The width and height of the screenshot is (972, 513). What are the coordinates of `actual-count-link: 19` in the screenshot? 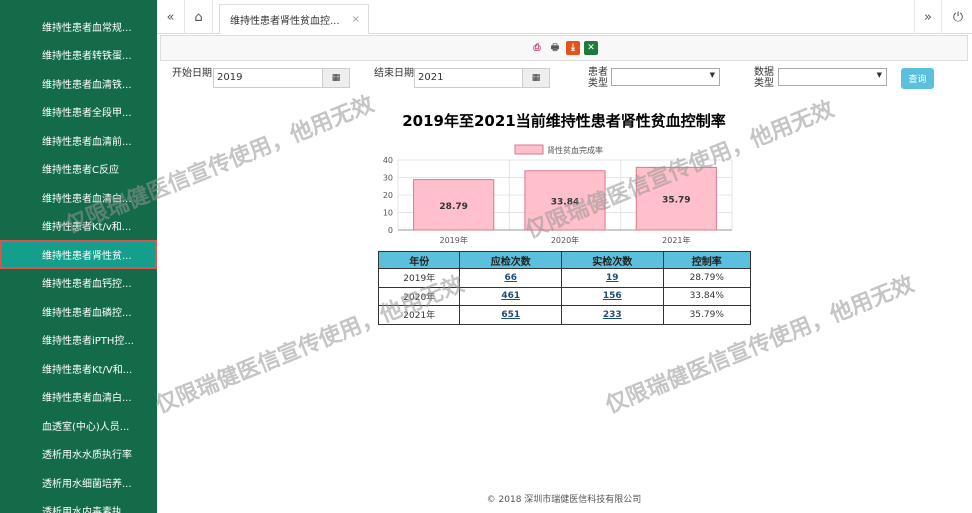 It's located at (612, 278).